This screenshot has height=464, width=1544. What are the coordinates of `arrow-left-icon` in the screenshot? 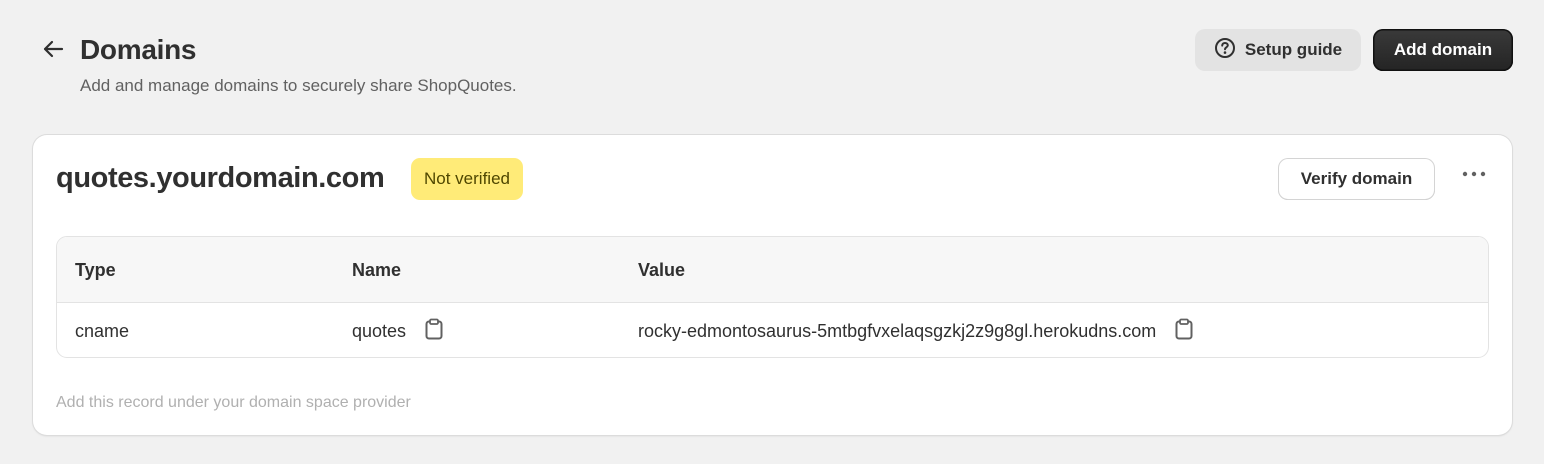 It's located at (53, 51).